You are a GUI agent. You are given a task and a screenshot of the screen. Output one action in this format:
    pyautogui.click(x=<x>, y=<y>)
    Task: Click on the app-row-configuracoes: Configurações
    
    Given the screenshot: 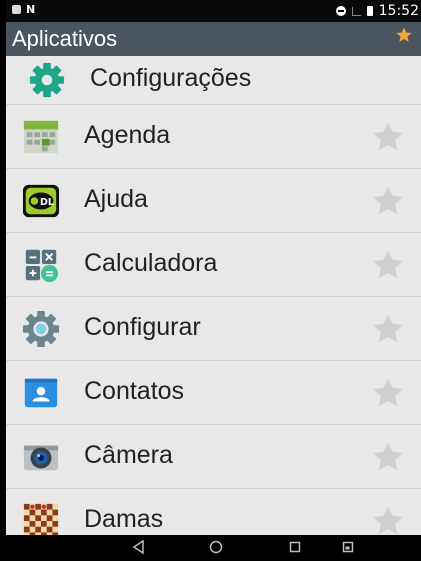 What is the action you would take?
    pyautogui.click(x=213, y=80)
    